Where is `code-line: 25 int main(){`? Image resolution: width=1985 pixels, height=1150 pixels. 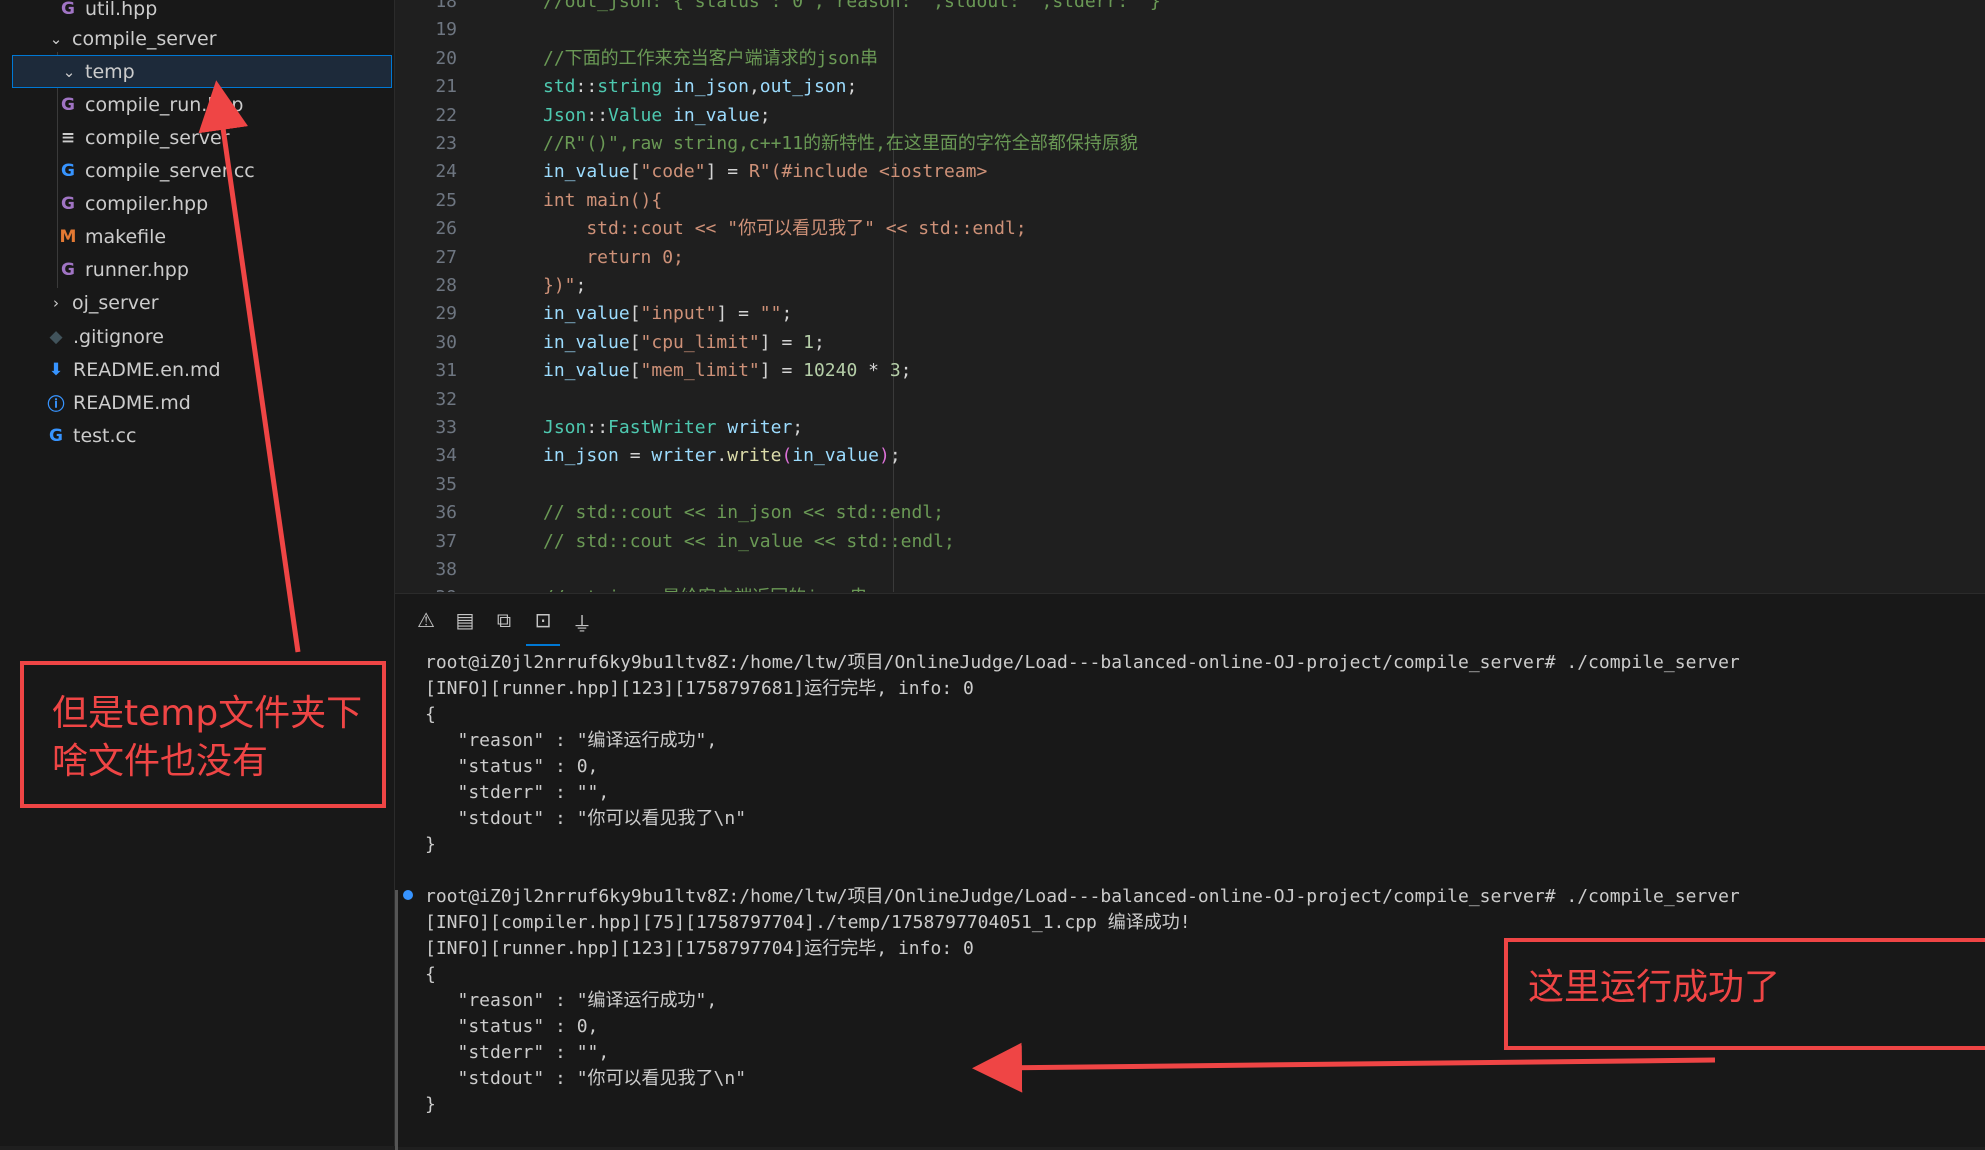
code-line: 25 int main(){ is located at coordinates (1190, 201).